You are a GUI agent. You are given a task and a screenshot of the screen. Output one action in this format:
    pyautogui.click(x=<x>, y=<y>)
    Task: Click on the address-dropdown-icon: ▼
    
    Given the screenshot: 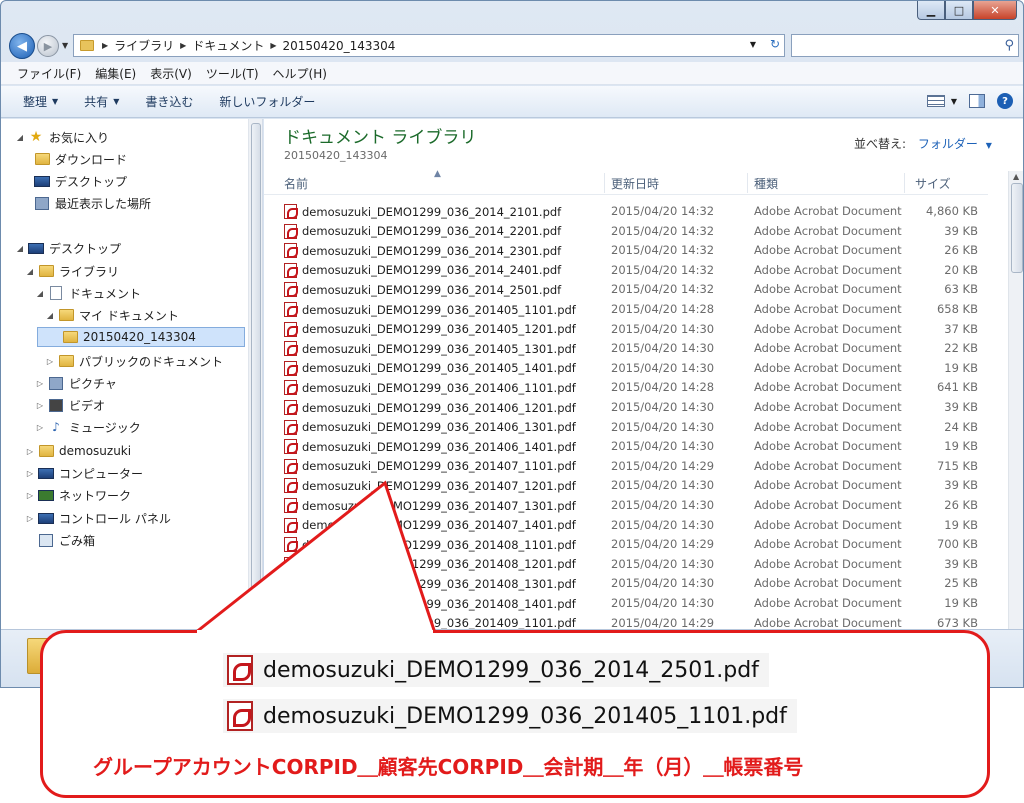 What is the action you would take?
    pyautogui.click(x=753, y=44)
    